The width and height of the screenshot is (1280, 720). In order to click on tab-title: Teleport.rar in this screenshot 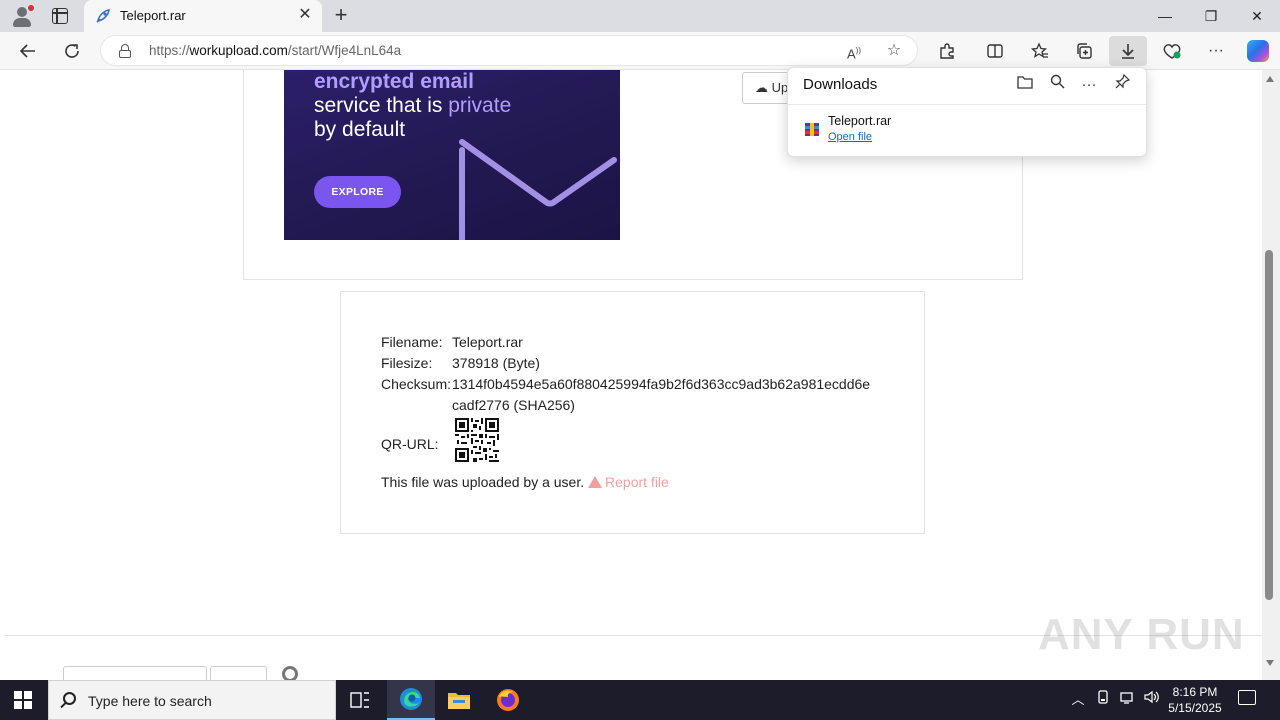, I will do `click(153, 15)`.